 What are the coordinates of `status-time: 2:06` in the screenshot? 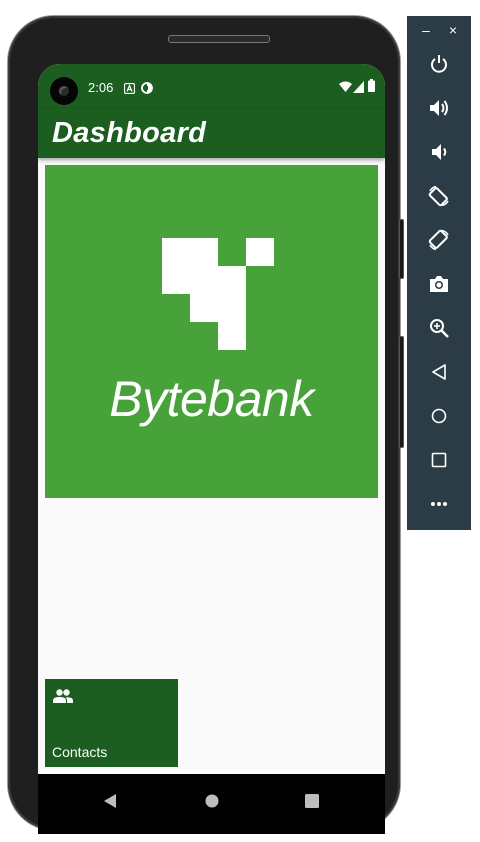 It's located at (101, 87).